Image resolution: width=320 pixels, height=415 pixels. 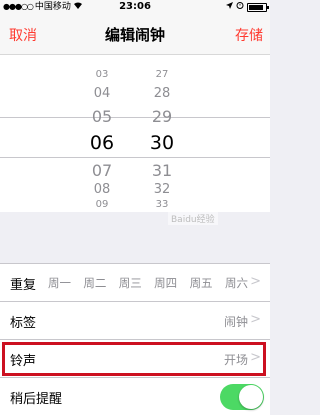 I want to click on page-title: 编辑闹钟, so click(x=134, y=35).